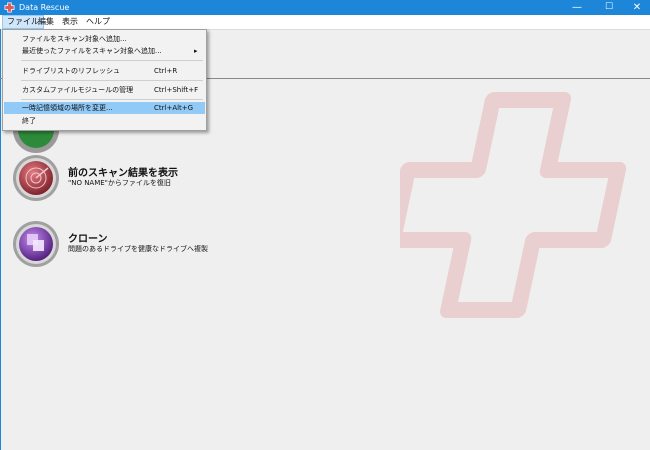  Describe the element at coordinates (70, 22) in the screenshot. I see `menu-view: 表示` at that location.